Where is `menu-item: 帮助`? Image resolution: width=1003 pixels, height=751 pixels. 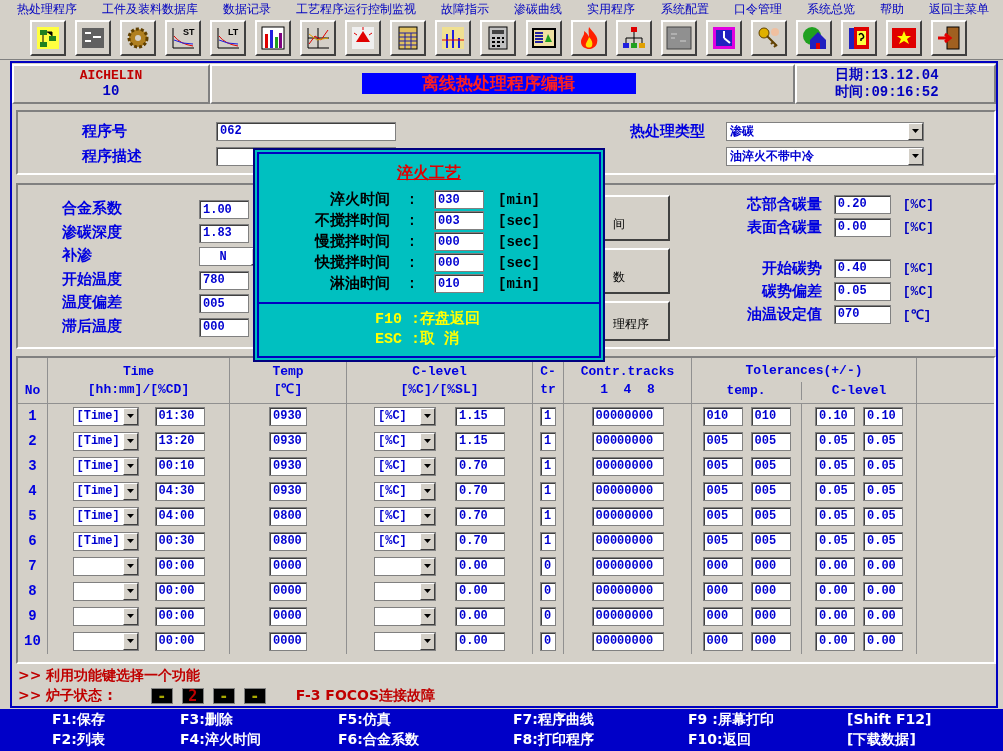 menu-item: 帮助 is located at coordinates (891, 9).